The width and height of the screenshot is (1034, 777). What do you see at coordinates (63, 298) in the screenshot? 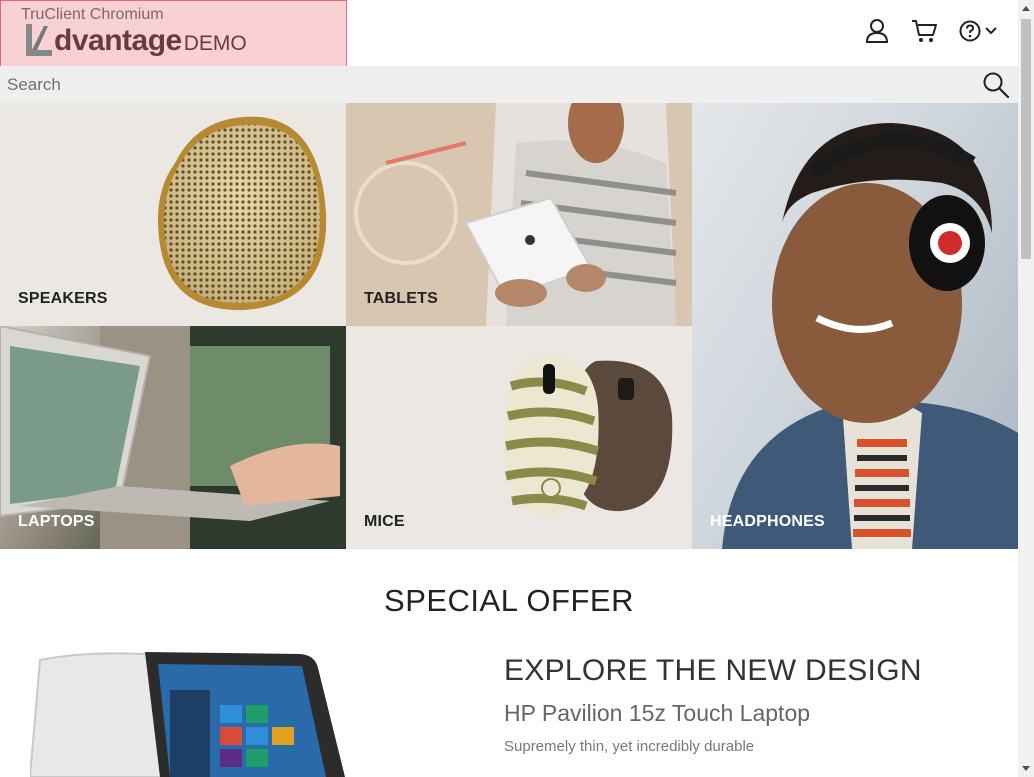
I see `category-label-speakers: SPEAKERS` at bounding box center [63, 298].